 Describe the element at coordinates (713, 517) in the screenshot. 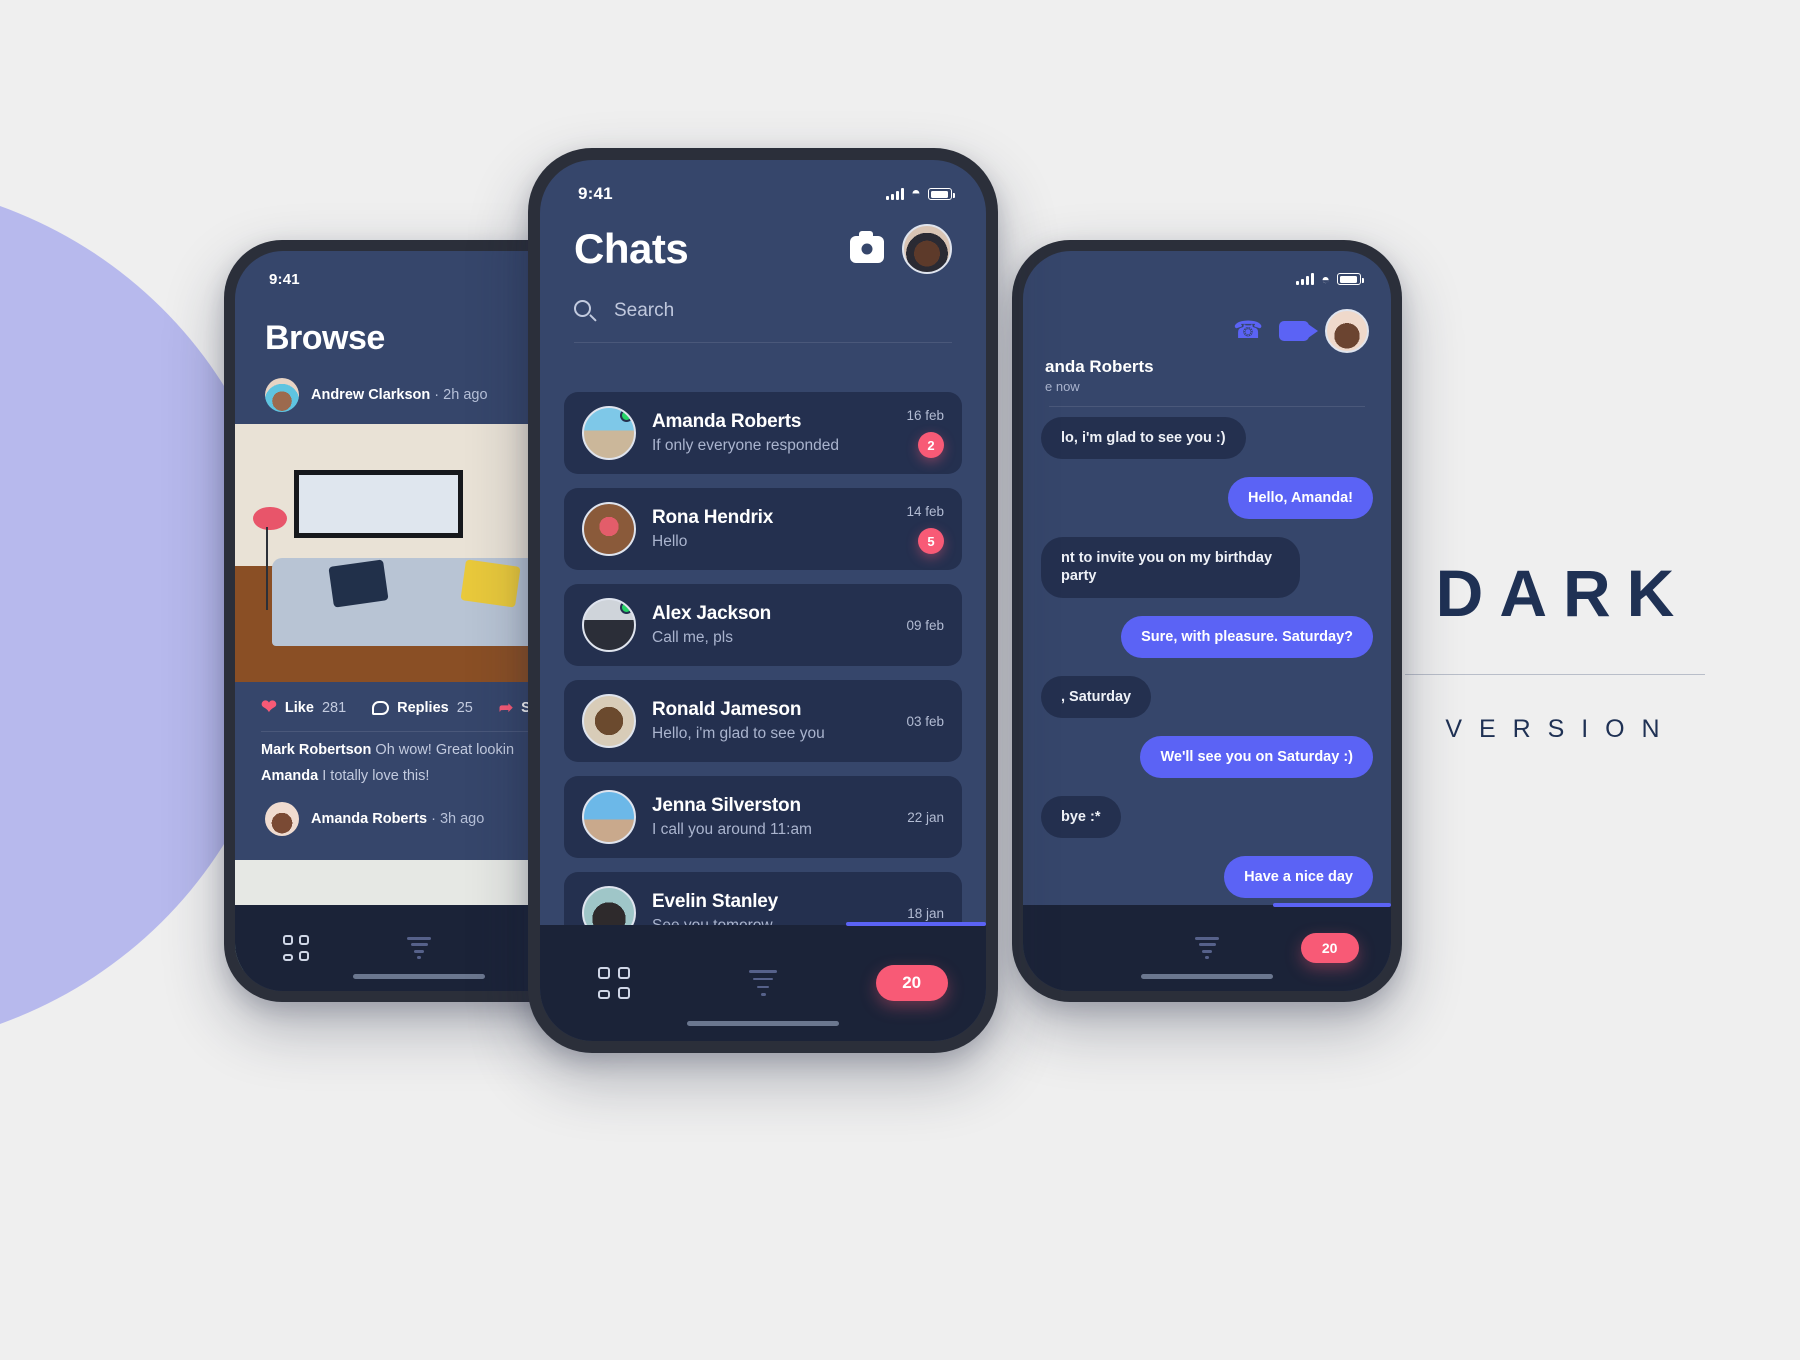

I see `contact-name: Rona Hendrix` at that location.